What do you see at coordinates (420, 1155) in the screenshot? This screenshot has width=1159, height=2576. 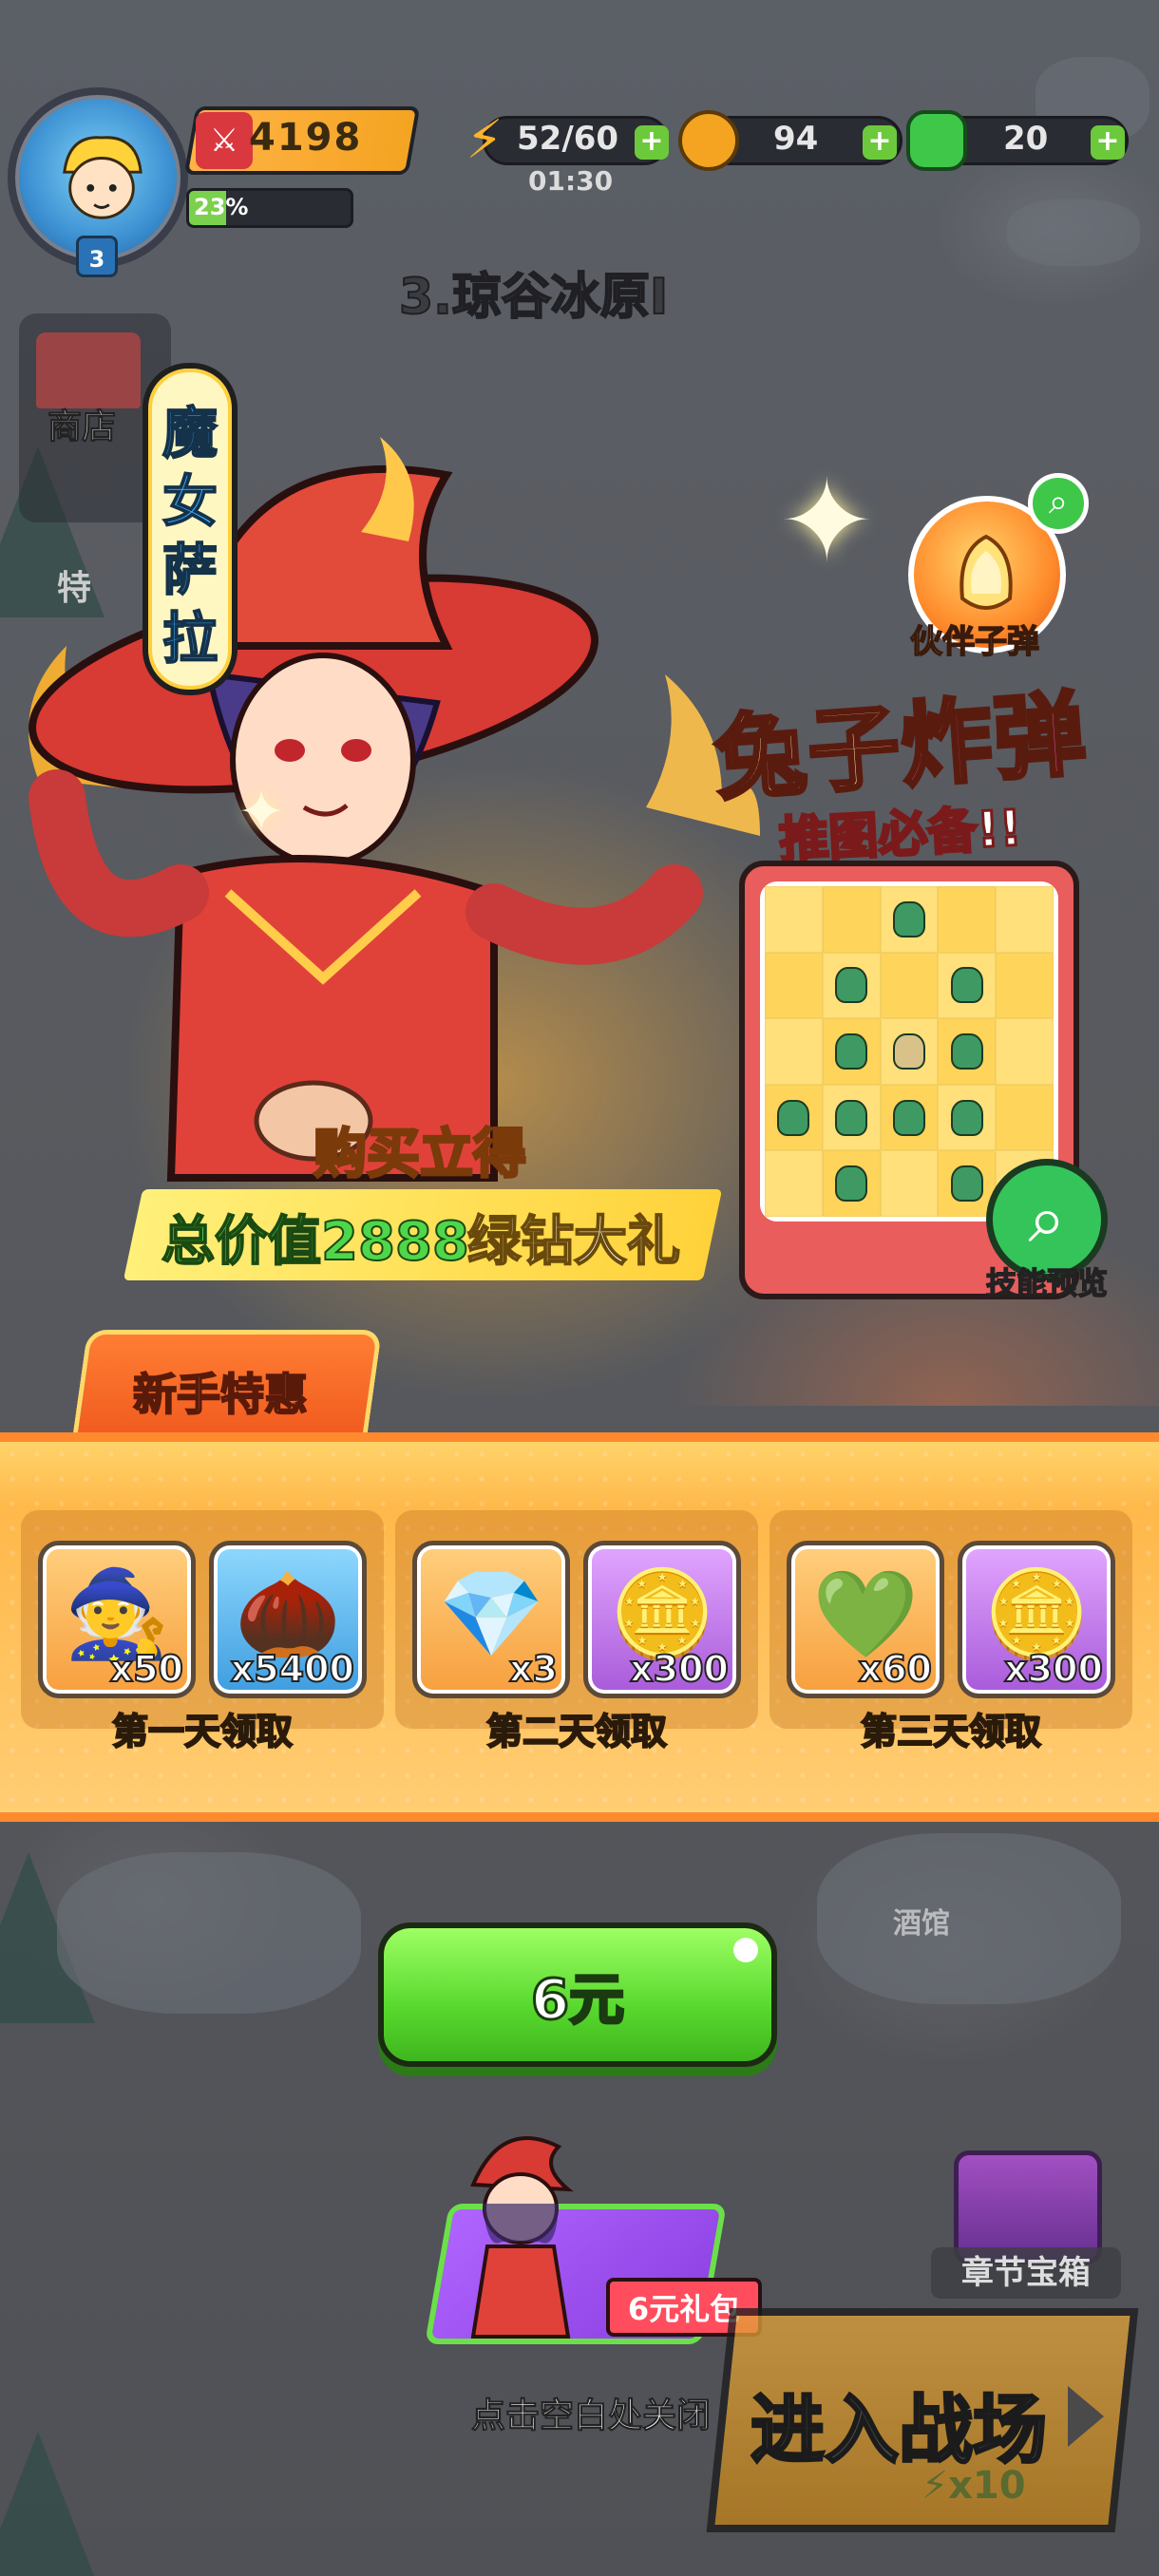 I see `buy-now-label: 购买立得` at bounding box center [420, 1155].